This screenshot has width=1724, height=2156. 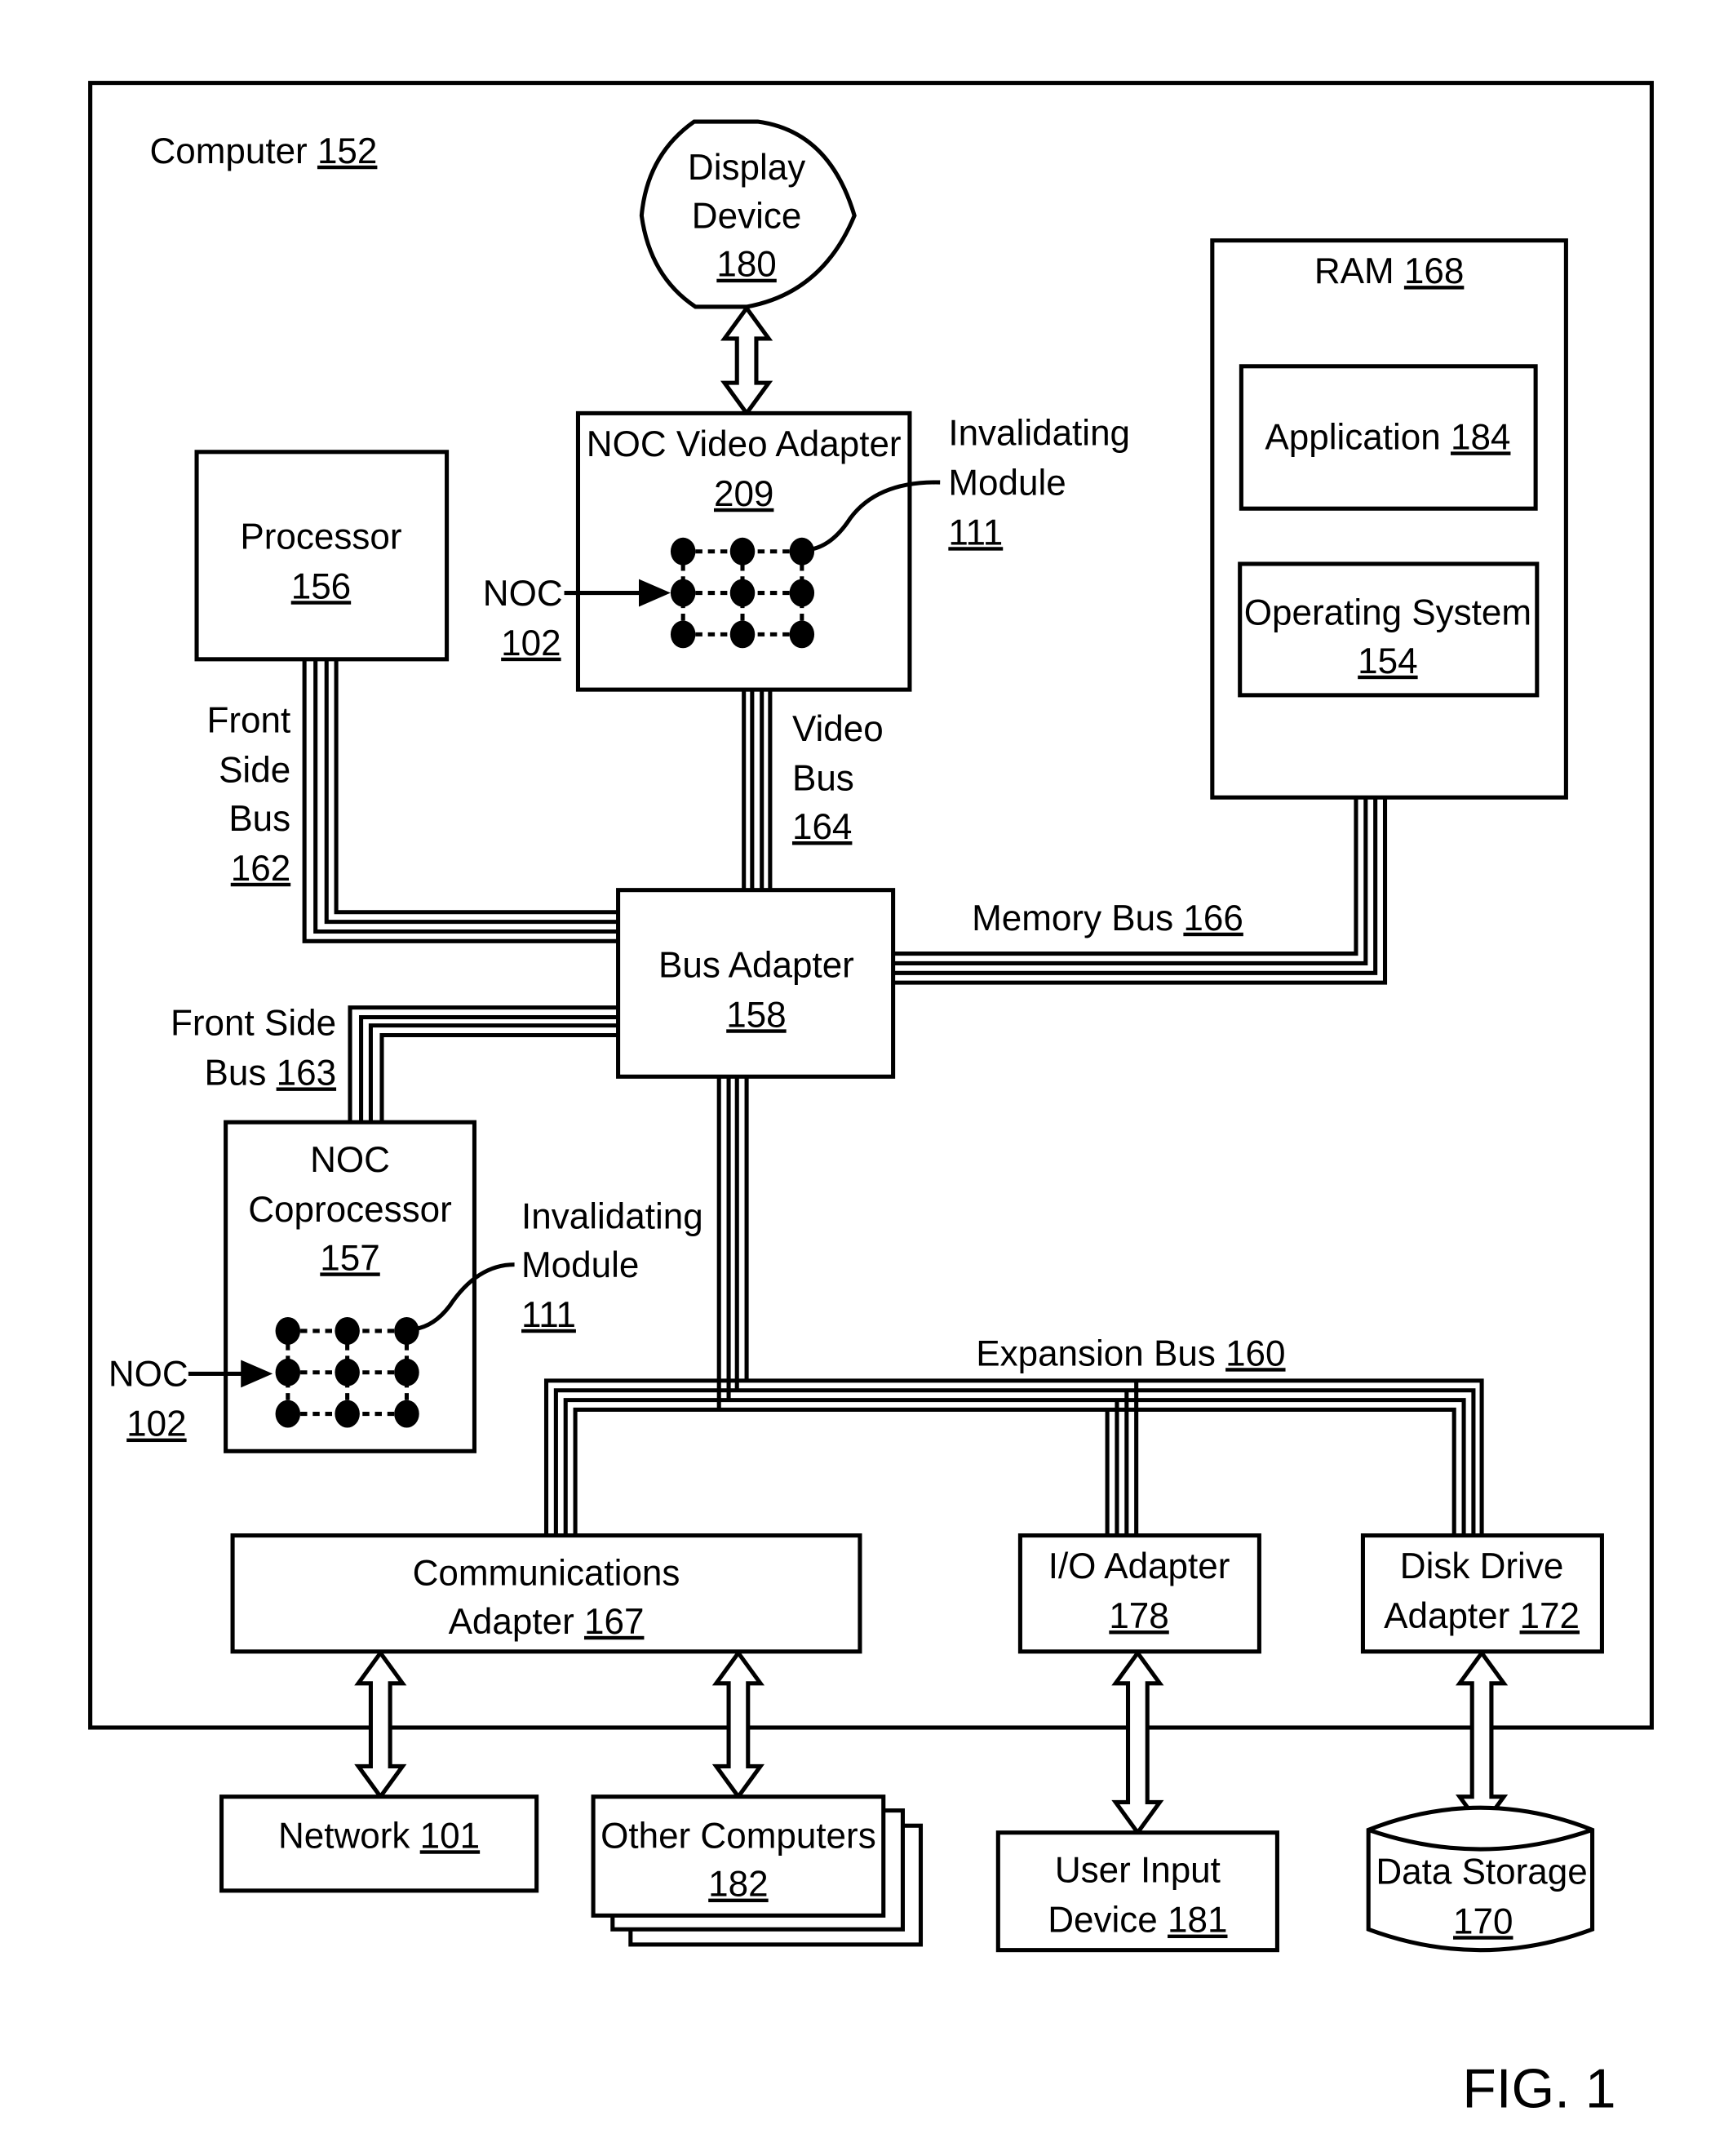 I want to click on io-user-input-arrow-icon, so click(x=1138, y=1743).